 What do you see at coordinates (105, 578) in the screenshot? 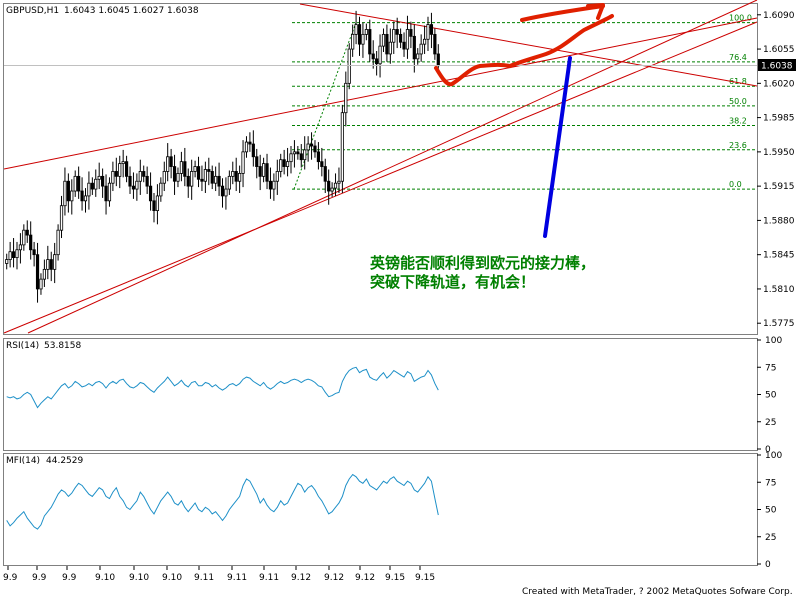
I see `x-tick-label: 9.10` at bounding box center [105, 578].